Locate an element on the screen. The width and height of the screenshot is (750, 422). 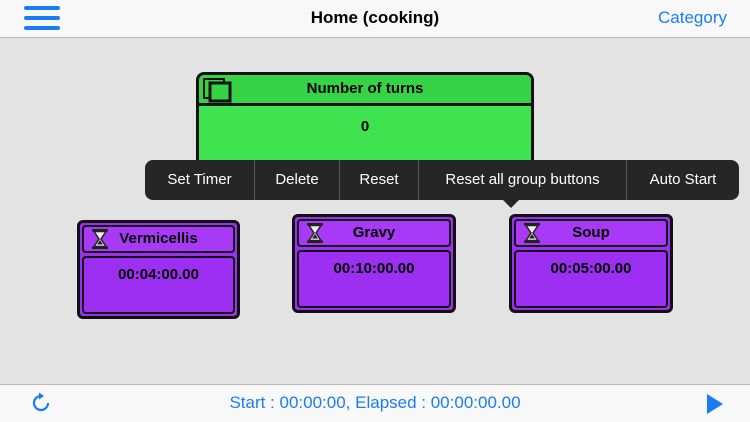
delete-menu-item: Delete is located at coordinates (297, 180).